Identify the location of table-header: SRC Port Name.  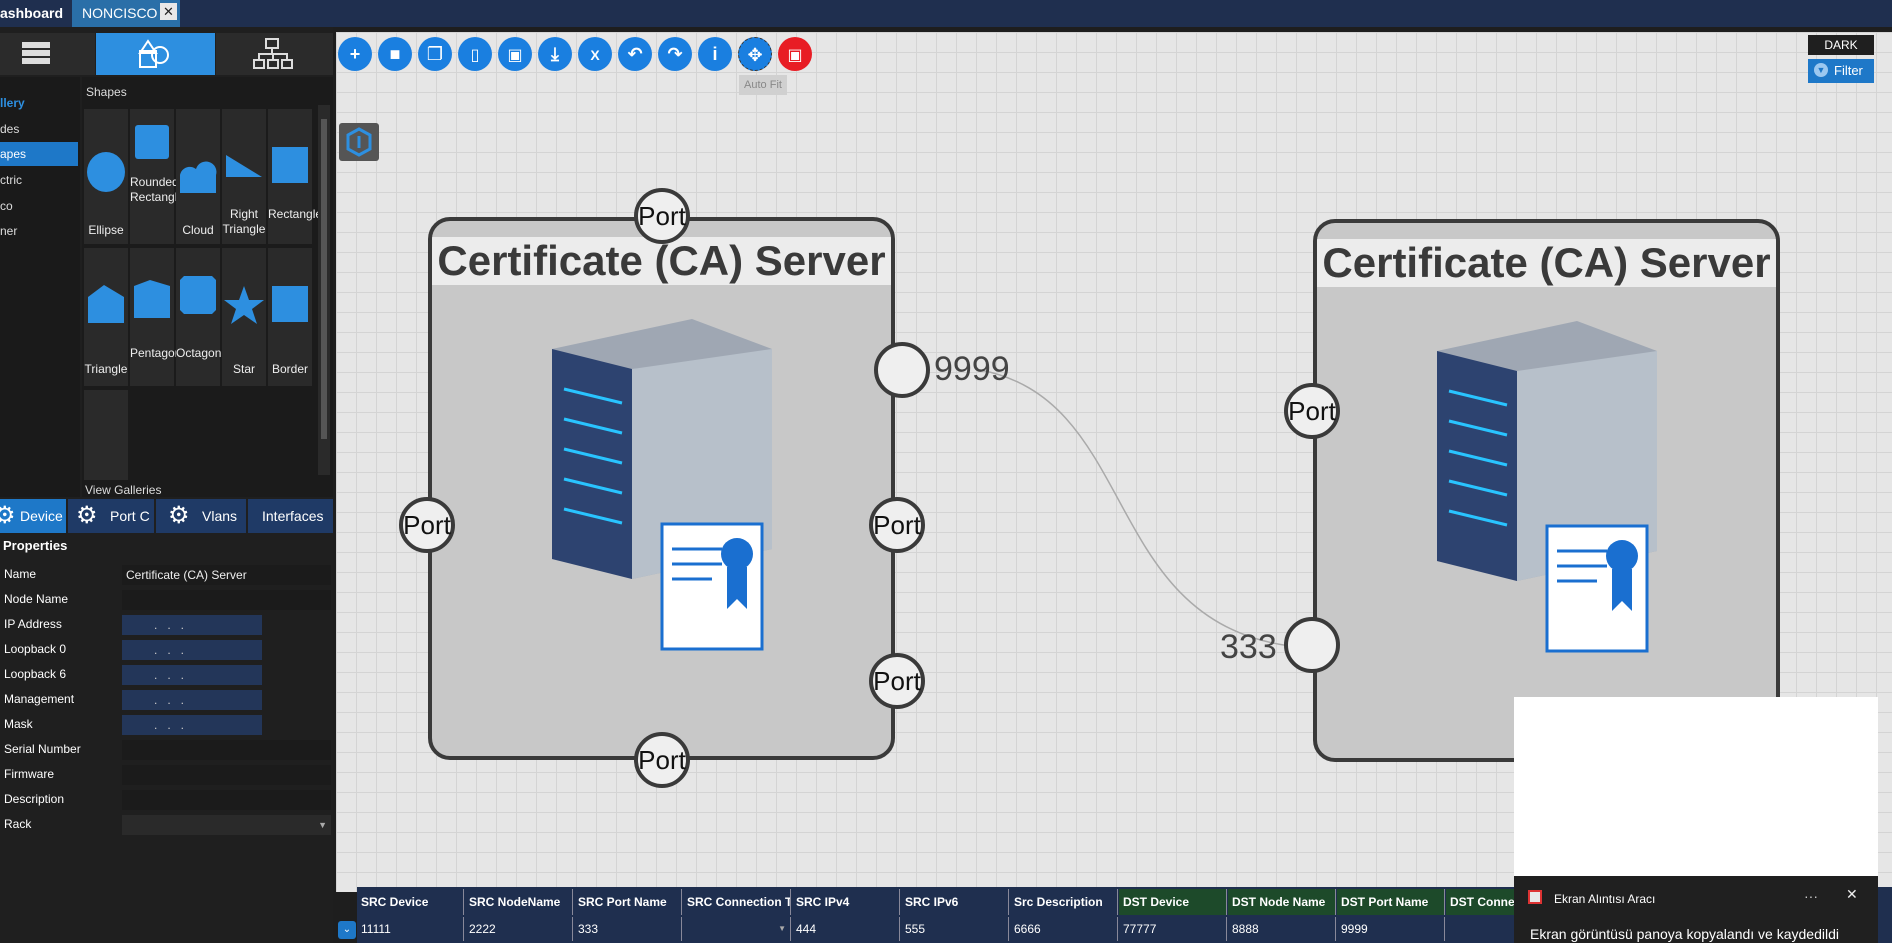
(628, 902).